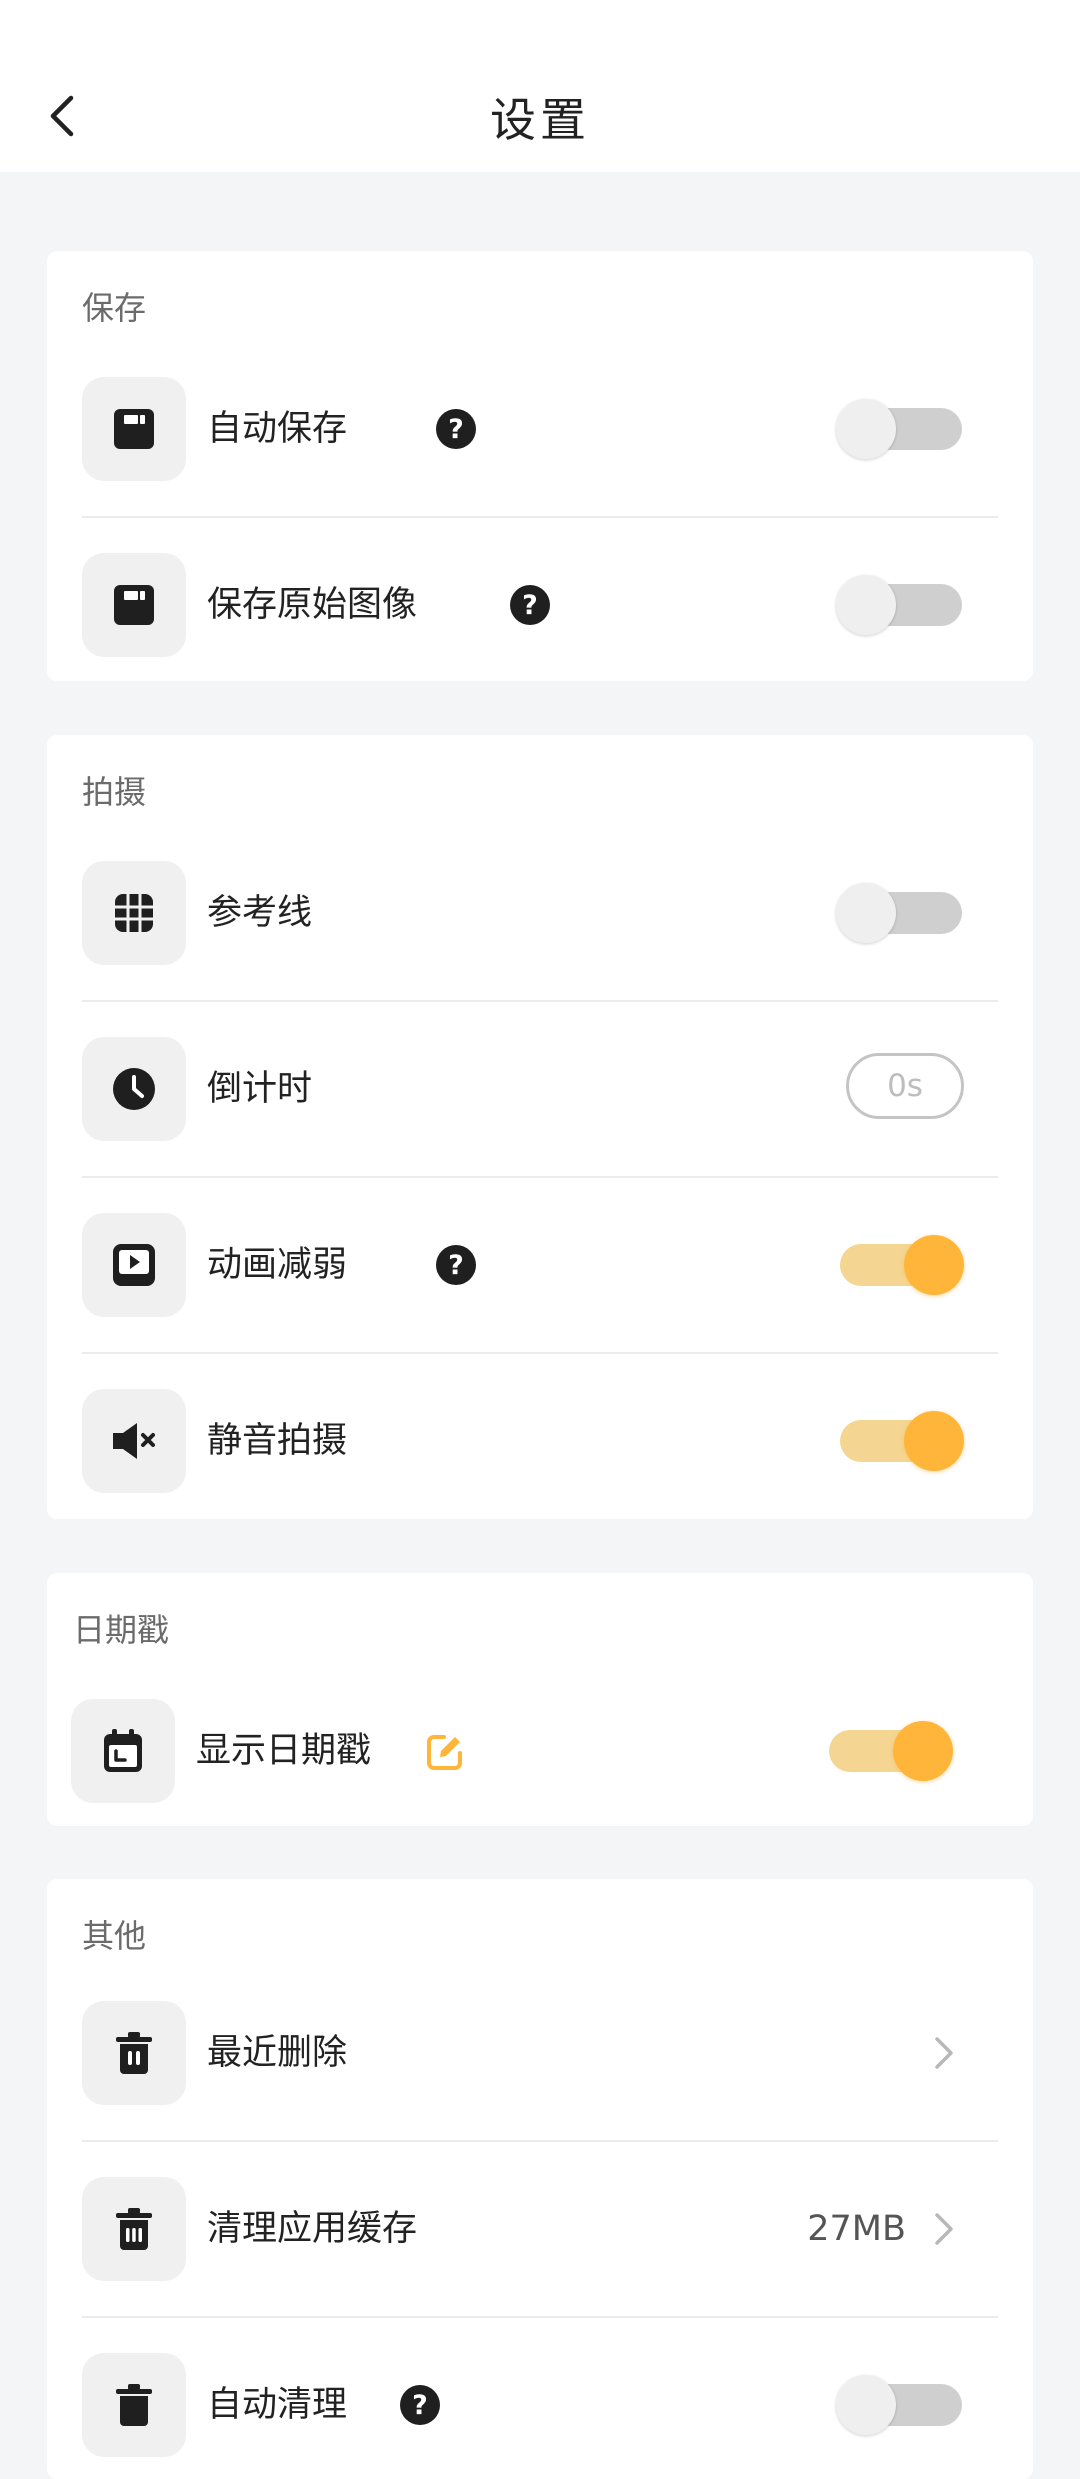  What do you see at coordinates (905, 1086) in the screenshot?
I see `countdown-value-pill: 0s` at bounding box center [905, 1086].